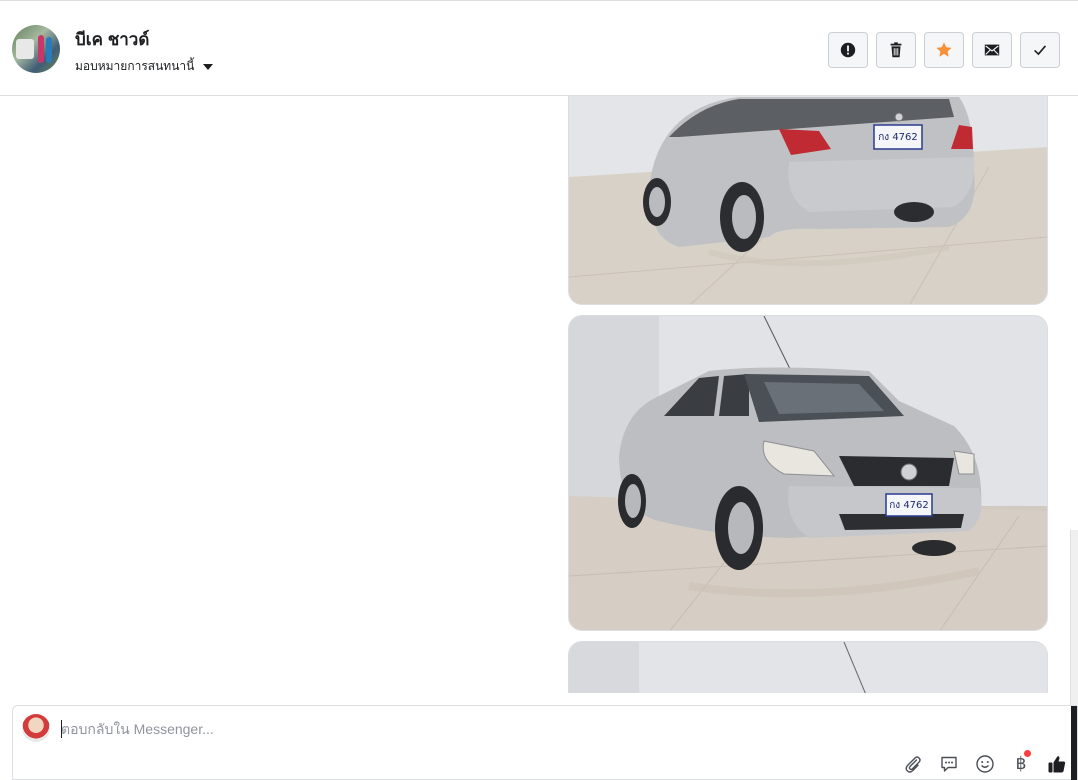  Describe the element at coordinates (808, 200) in the screenshot. I see `car-photo-rear: กง 4762` at that location.